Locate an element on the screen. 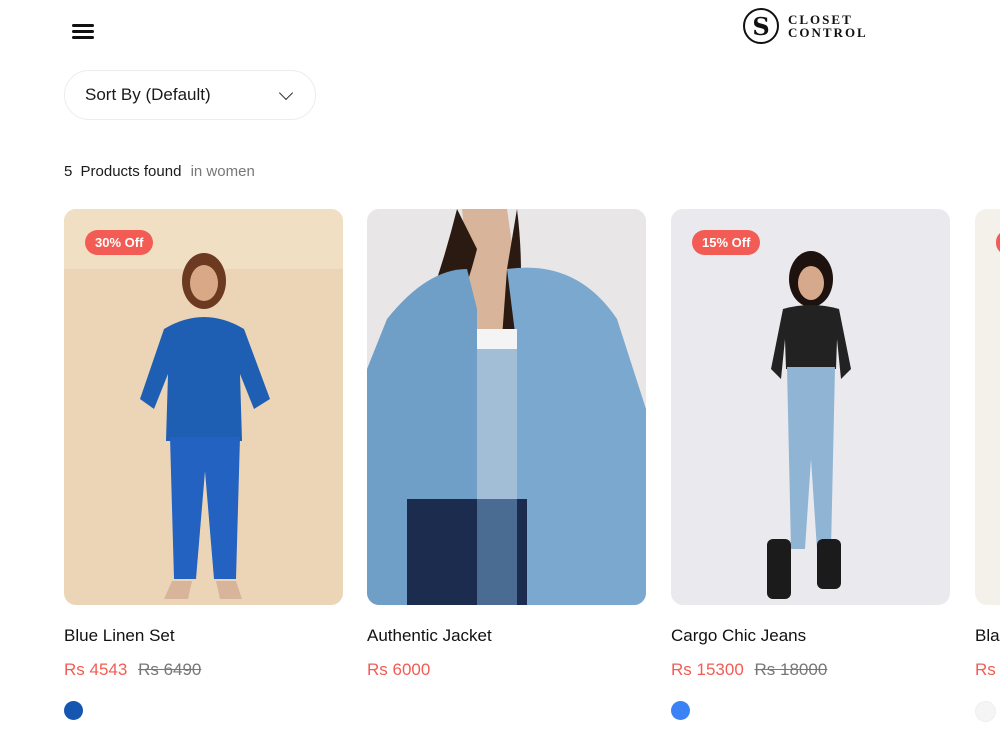 This screenshot has height=749, width=1000. product-name: Authentic Jacket is located at coordinates (506, 636).